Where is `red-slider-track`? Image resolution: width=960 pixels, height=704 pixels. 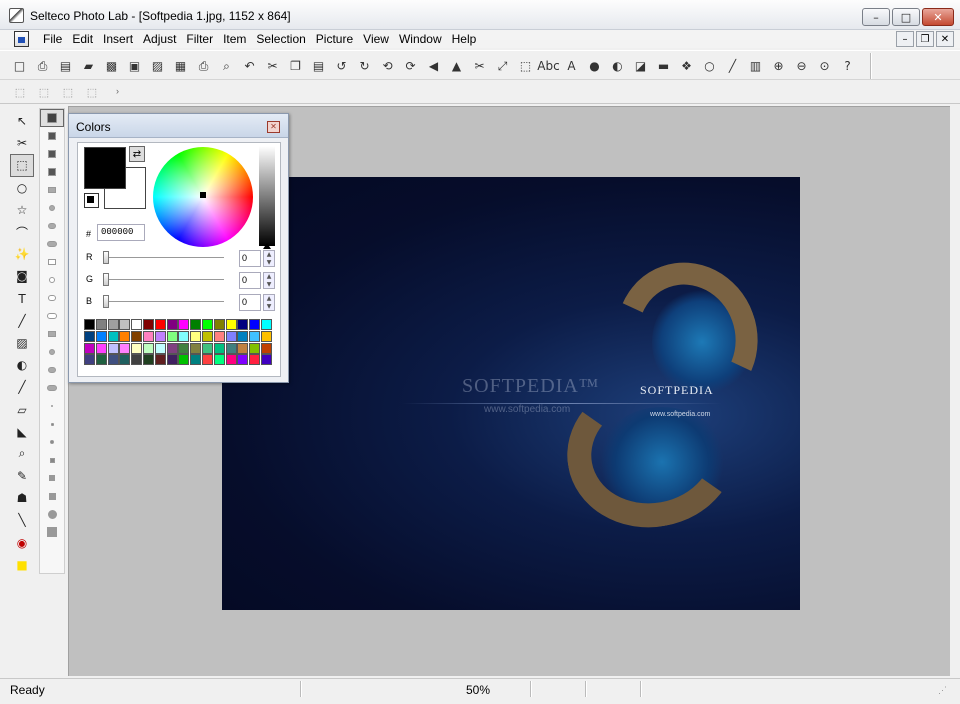 red-slider-track is located at coordinates (164, 258).